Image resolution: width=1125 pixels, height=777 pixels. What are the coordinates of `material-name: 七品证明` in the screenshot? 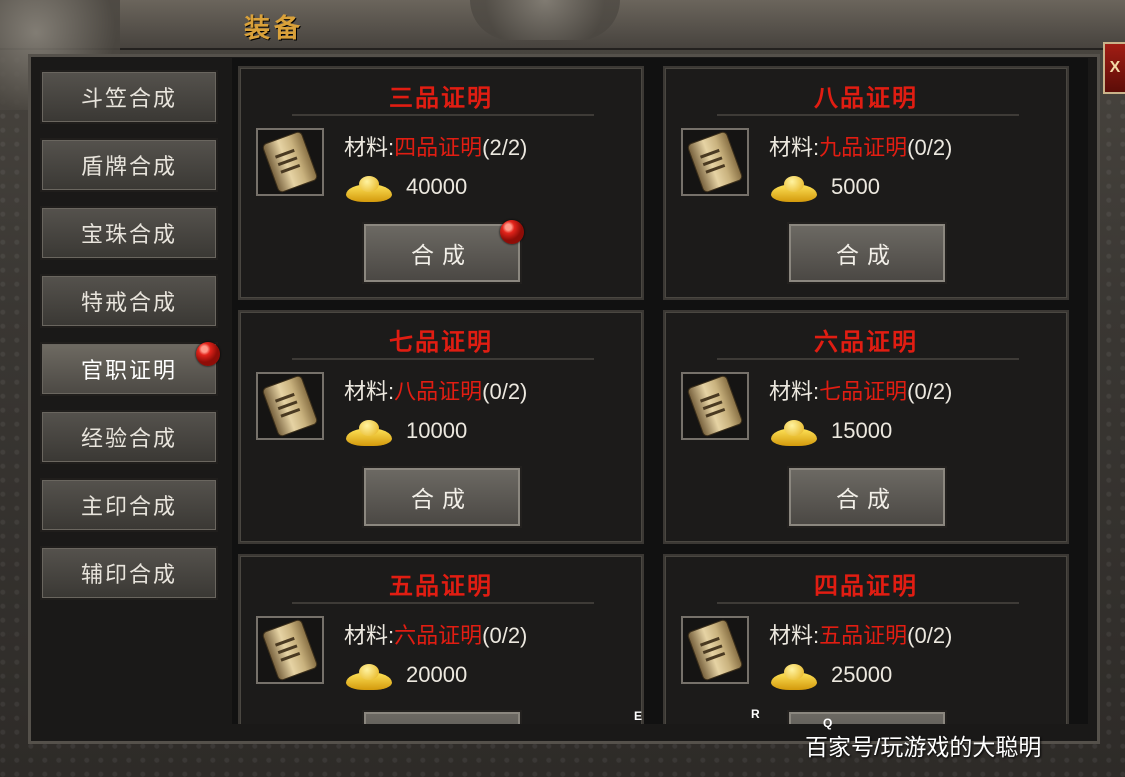 It's located at (863, 391).